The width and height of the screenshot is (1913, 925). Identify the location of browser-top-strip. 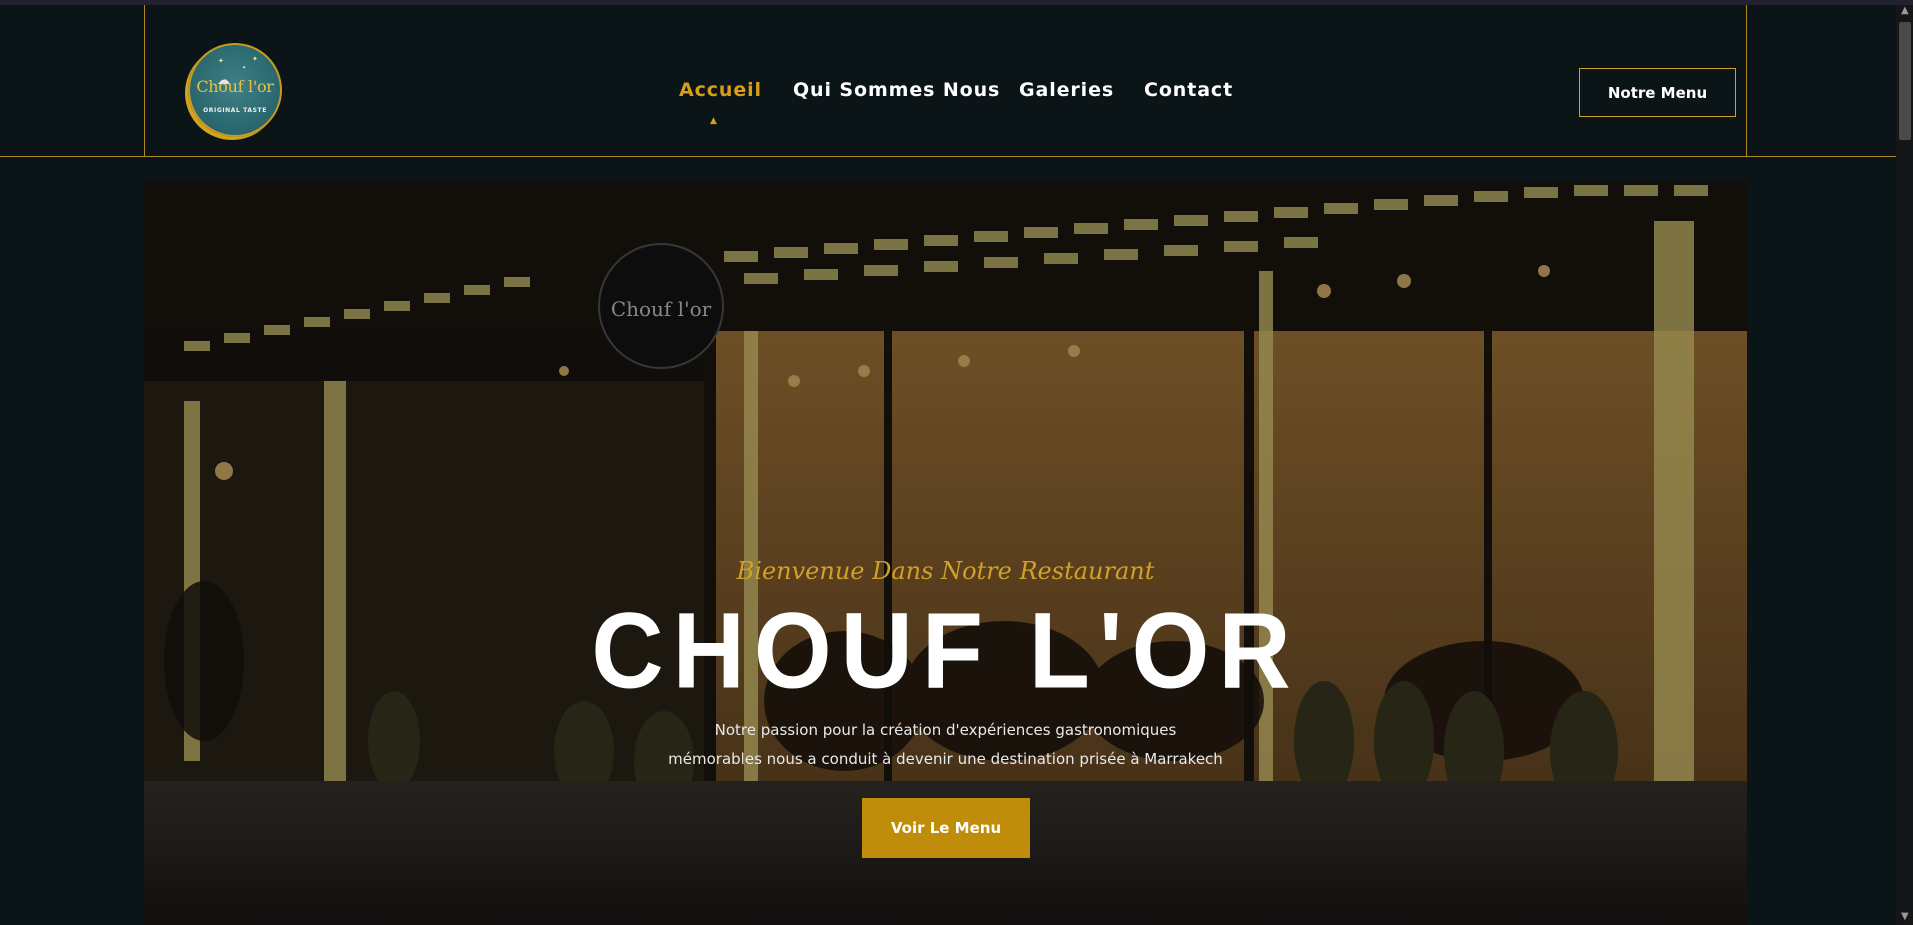
(956, 2).